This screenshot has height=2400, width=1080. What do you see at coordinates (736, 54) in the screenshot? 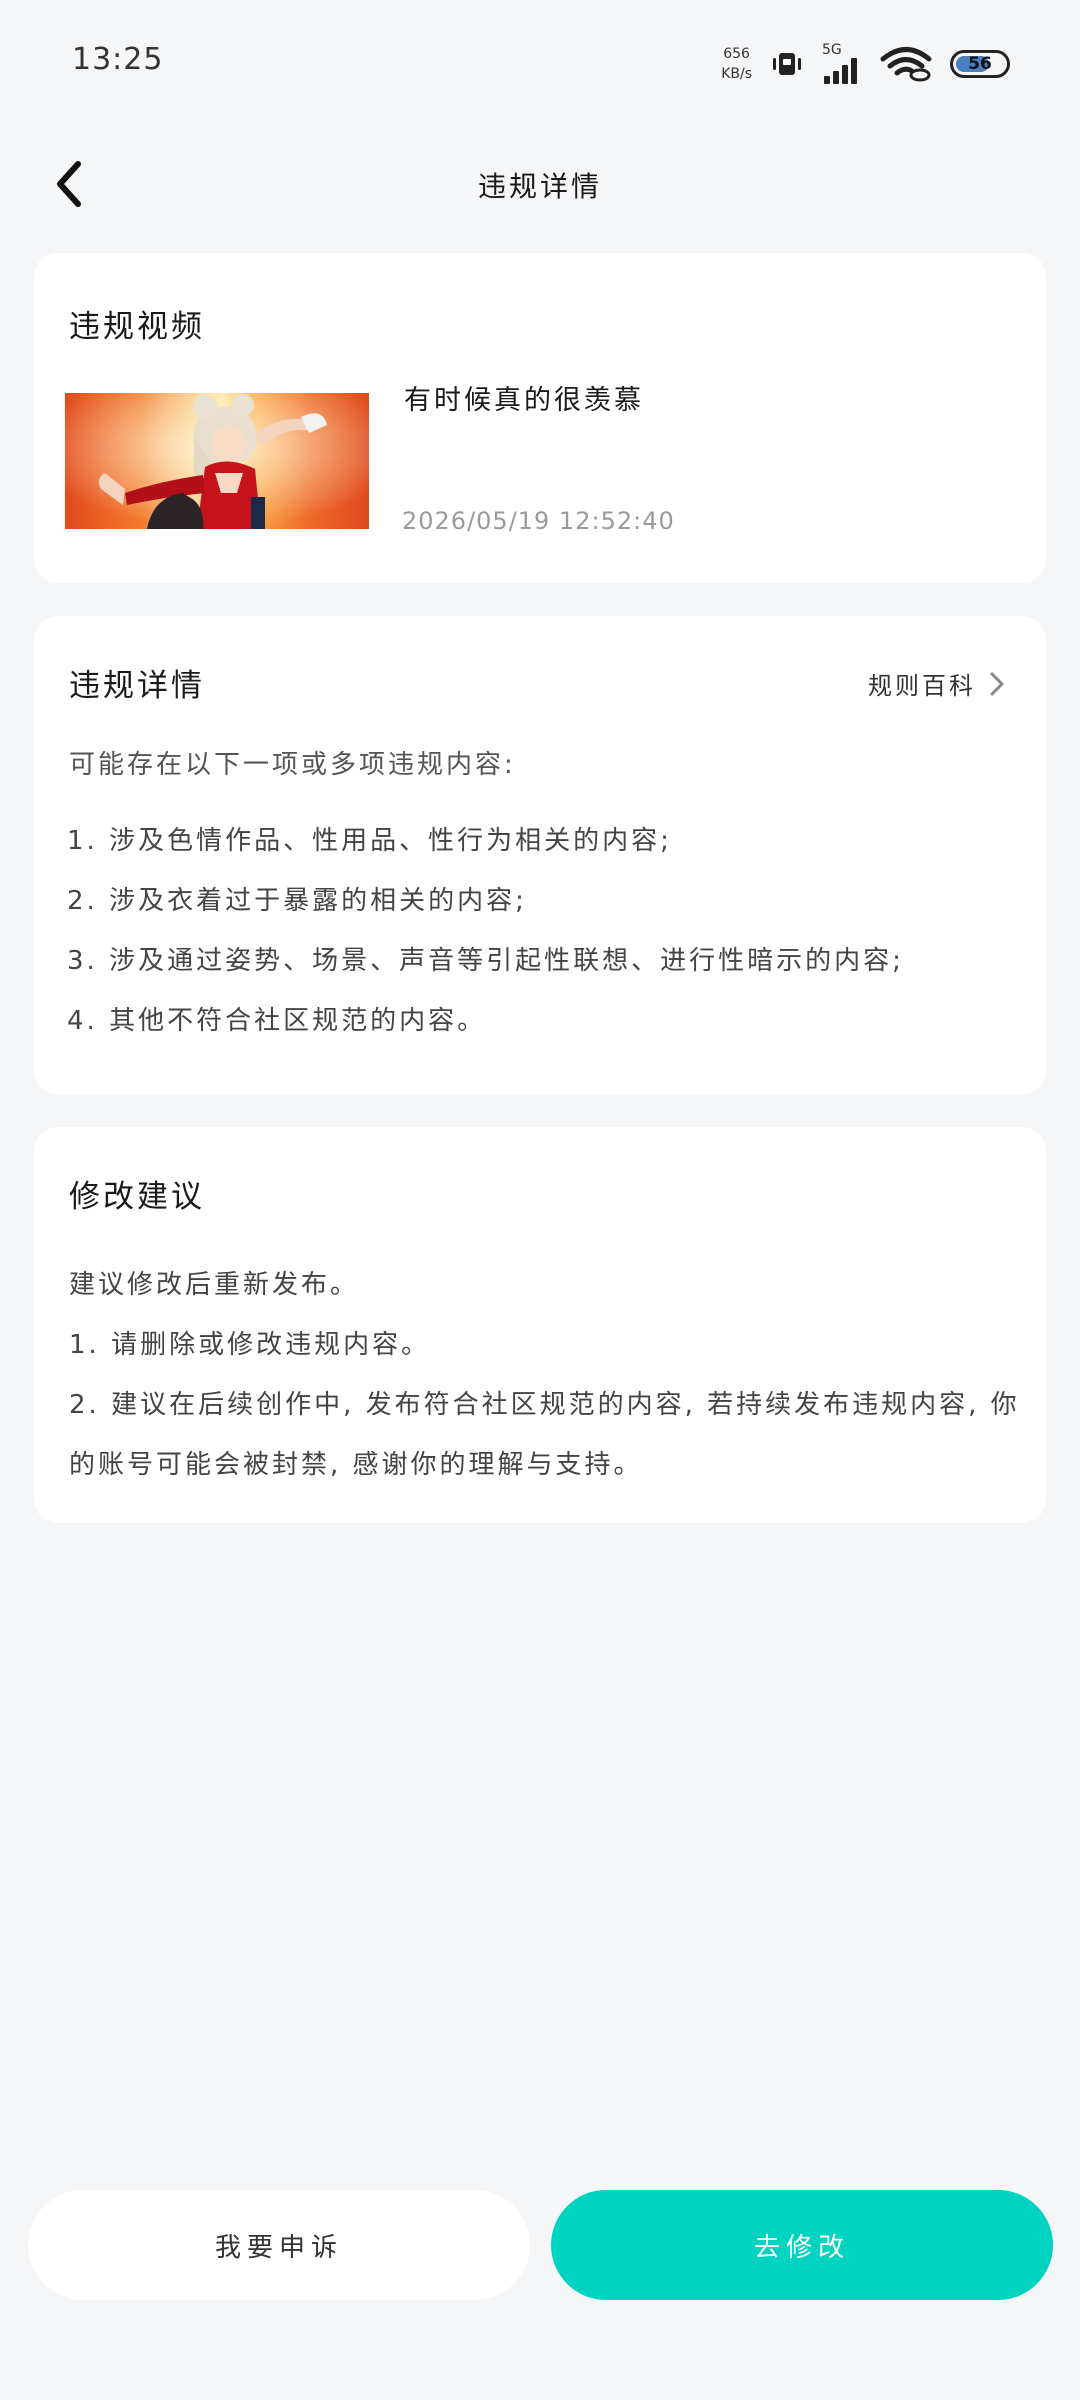
I see `network-speed-value: 656` at bounding box center [736, 54].